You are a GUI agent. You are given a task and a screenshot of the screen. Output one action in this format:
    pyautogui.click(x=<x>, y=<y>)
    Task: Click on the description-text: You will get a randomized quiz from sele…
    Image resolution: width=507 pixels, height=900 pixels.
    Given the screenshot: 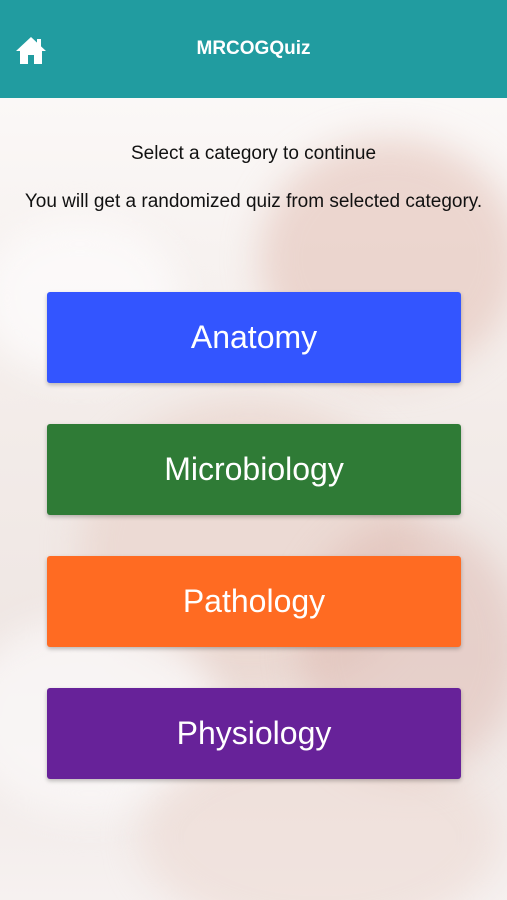 What is the action you would take?
    pyautogui.click(x=253, y=201)
    